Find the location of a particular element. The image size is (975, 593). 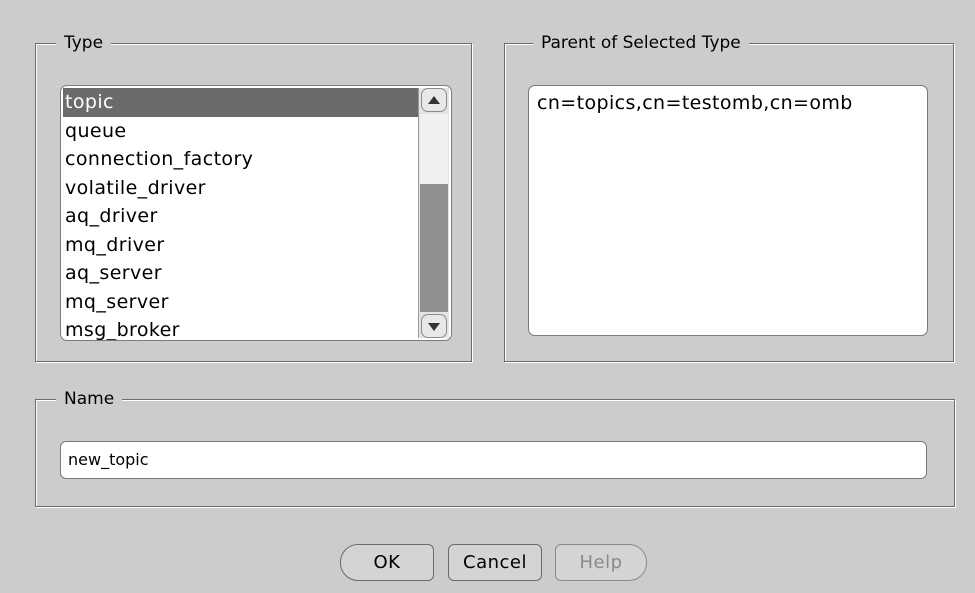

name-input: new_topic is located at coordinates (493, 460).